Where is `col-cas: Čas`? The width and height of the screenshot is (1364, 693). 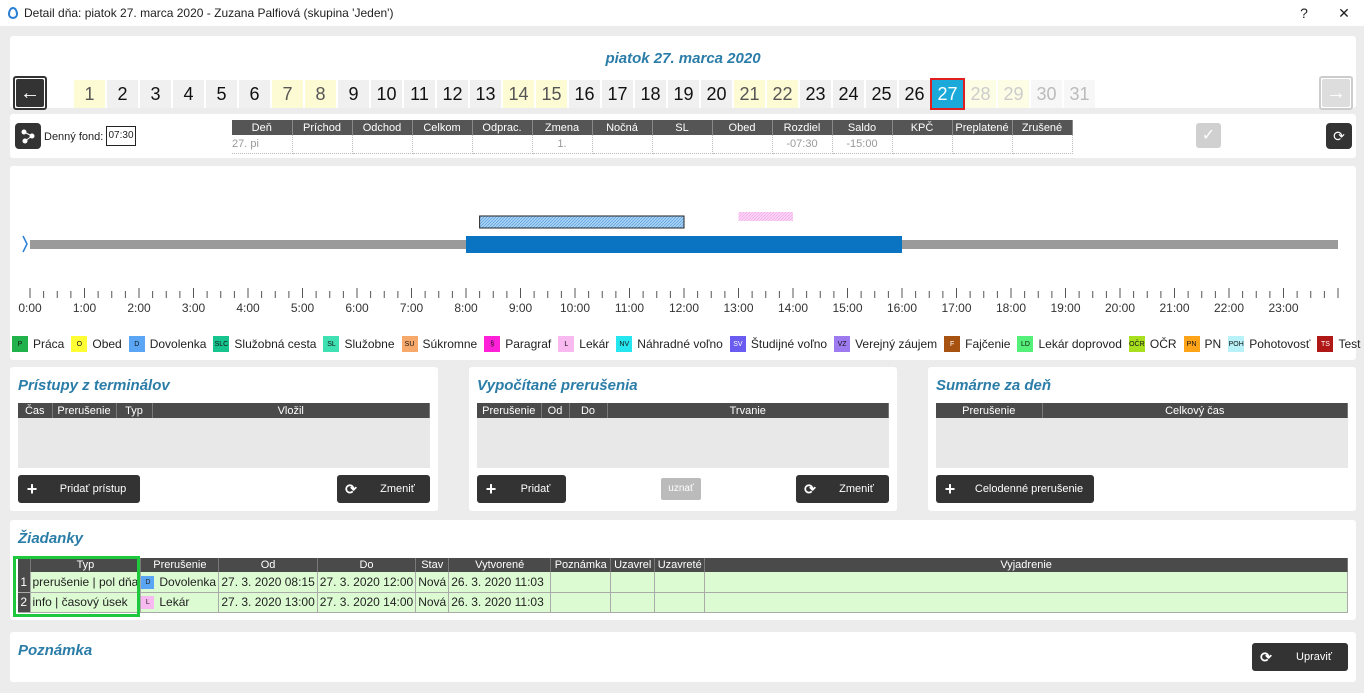 col-cas: Čas is located at coordinates (35, 410).